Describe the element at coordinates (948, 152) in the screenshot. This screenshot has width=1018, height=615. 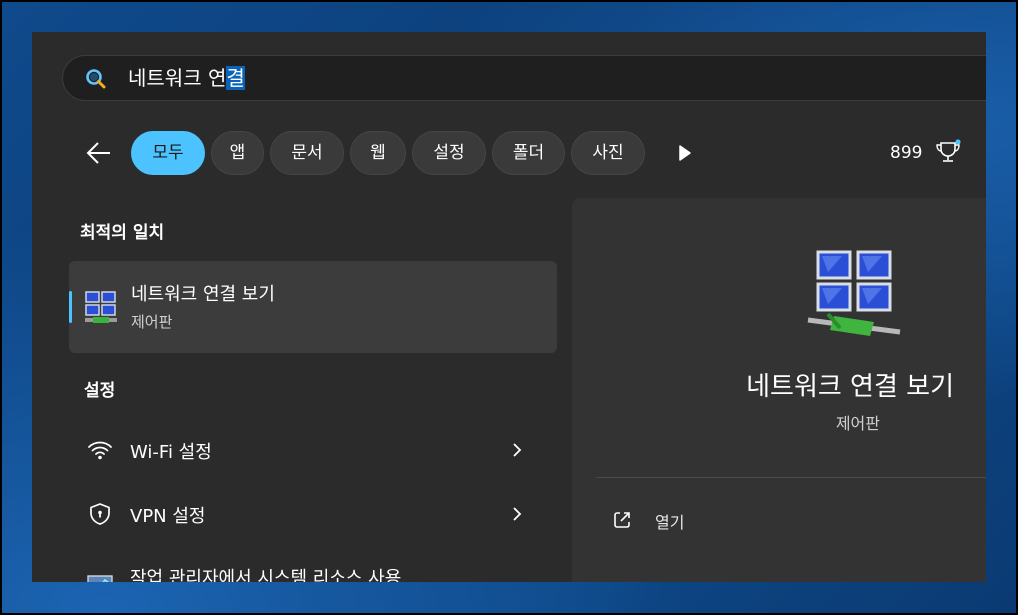
I see `trophy-icon` at that location.